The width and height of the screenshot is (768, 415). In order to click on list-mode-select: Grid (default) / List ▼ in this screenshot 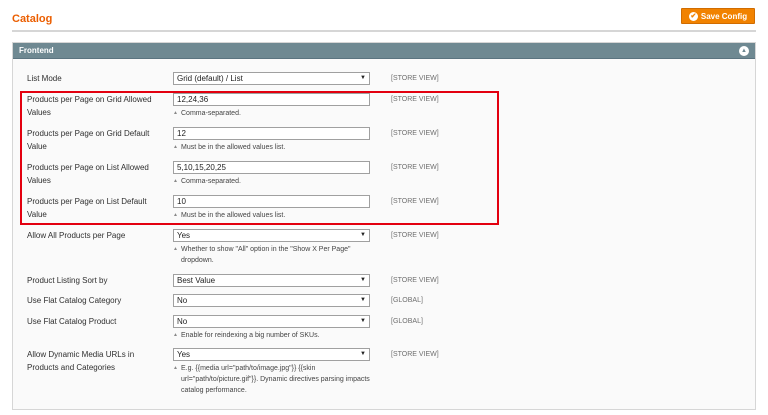, I will do `click(271, 78)`.